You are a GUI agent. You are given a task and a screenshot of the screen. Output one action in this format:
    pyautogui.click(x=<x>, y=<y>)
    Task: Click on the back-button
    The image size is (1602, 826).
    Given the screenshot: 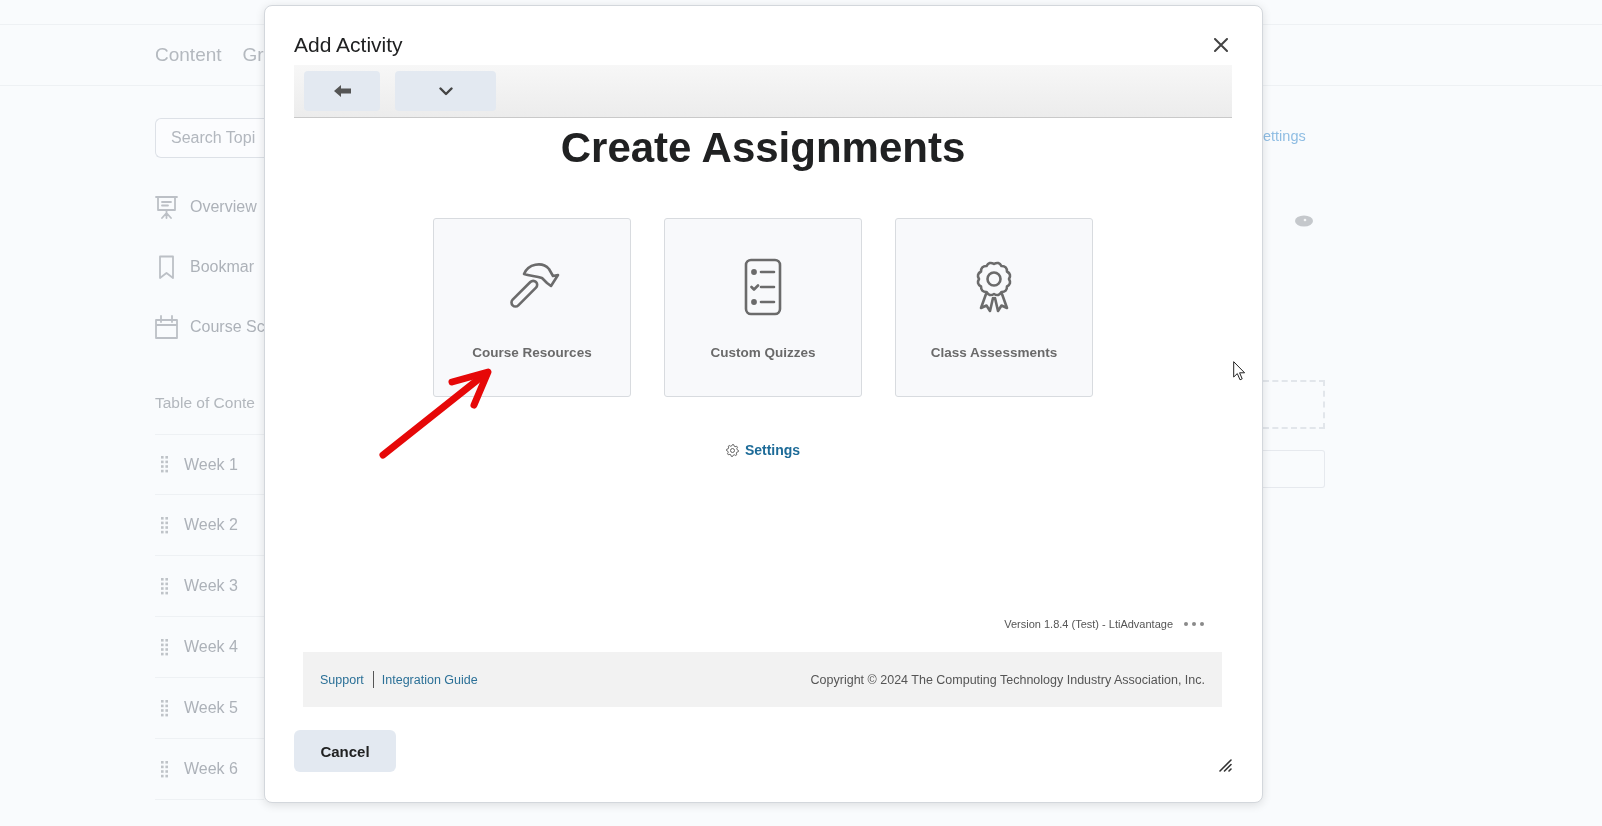 What is the action you would take?
    pyautogui.click(x=342, y=91)
    